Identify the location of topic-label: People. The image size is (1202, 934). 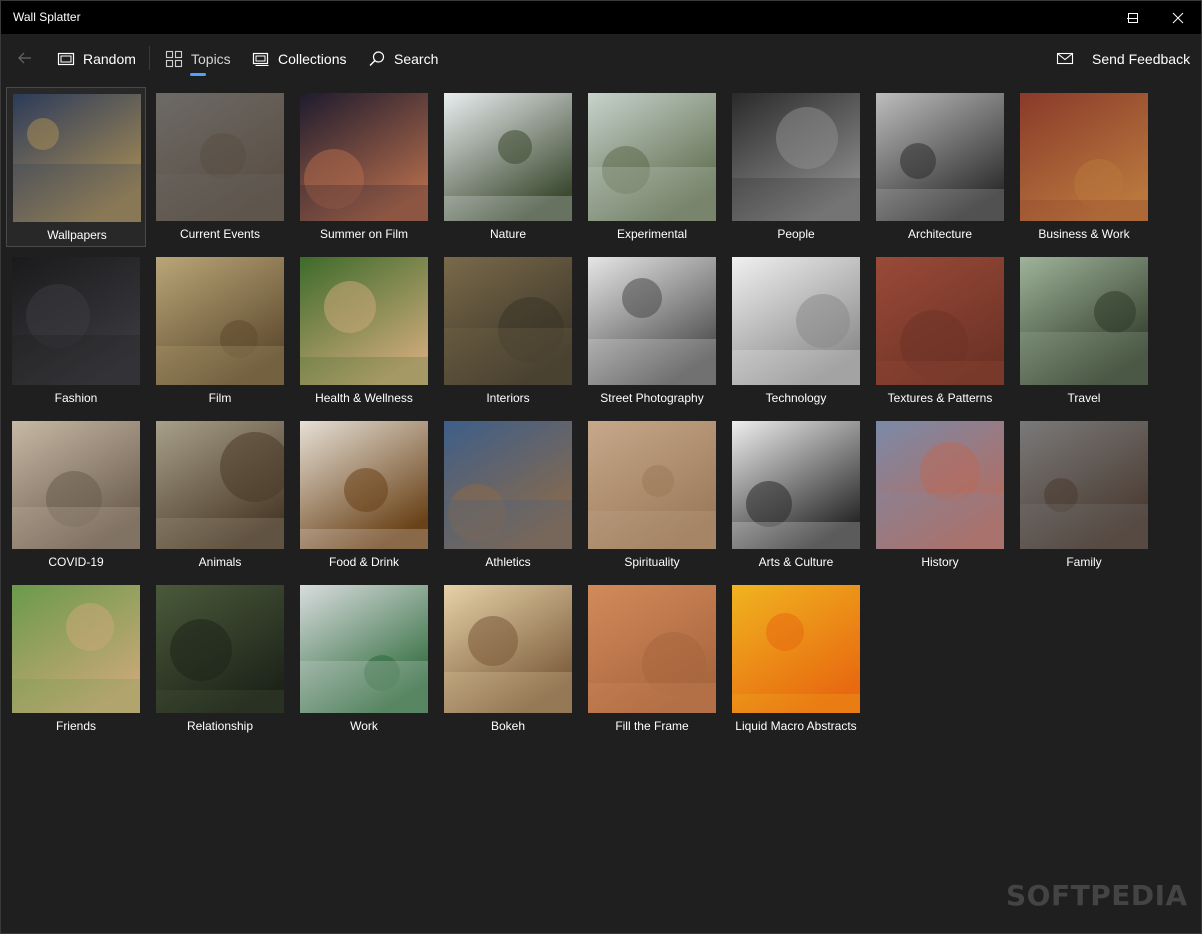
(796, 234).